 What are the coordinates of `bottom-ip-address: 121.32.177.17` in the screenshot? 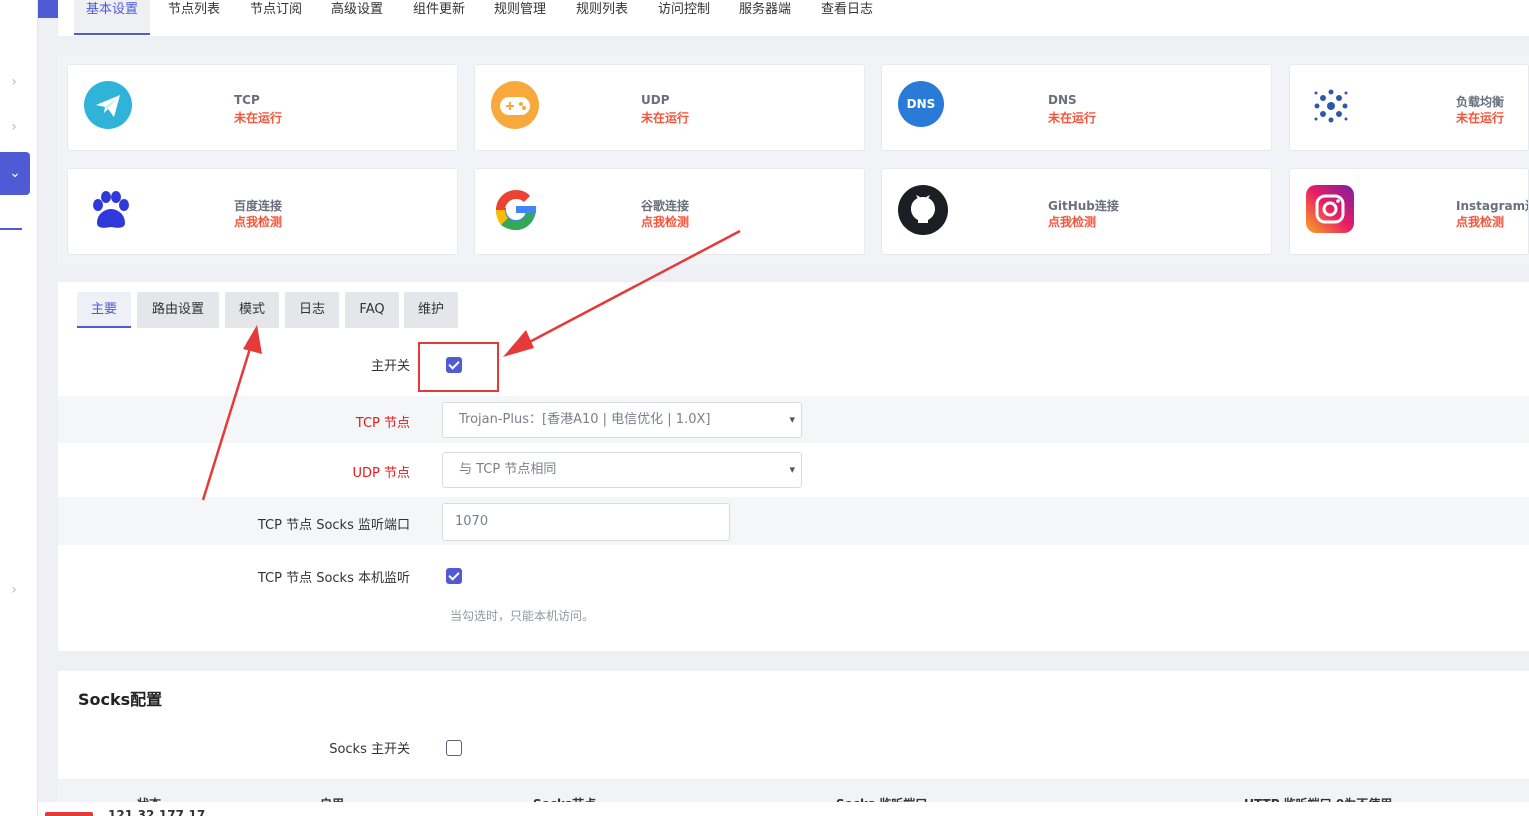 It's located at (157, 812).